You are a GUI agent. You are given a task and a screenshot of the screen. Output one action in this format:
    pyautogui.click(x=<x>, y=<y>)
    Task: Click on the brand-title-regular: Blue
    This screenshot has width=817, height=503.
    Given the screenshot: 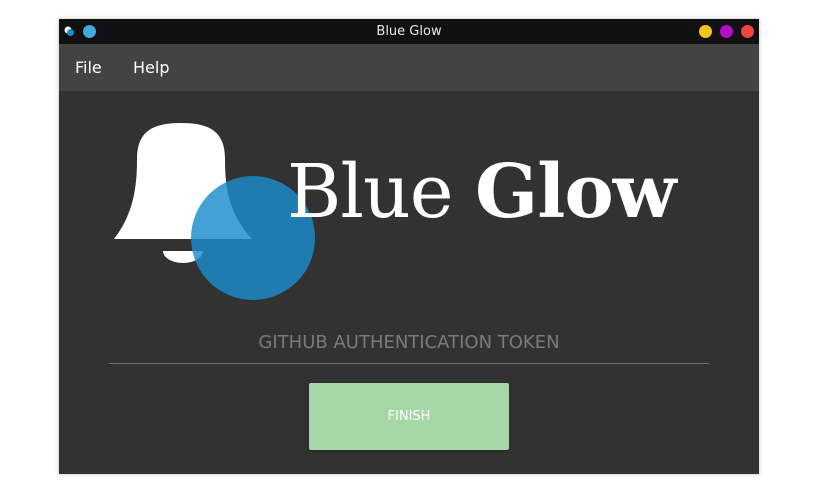 What is the action you would take?
    pyautogui.click(x=381, y=192)
    